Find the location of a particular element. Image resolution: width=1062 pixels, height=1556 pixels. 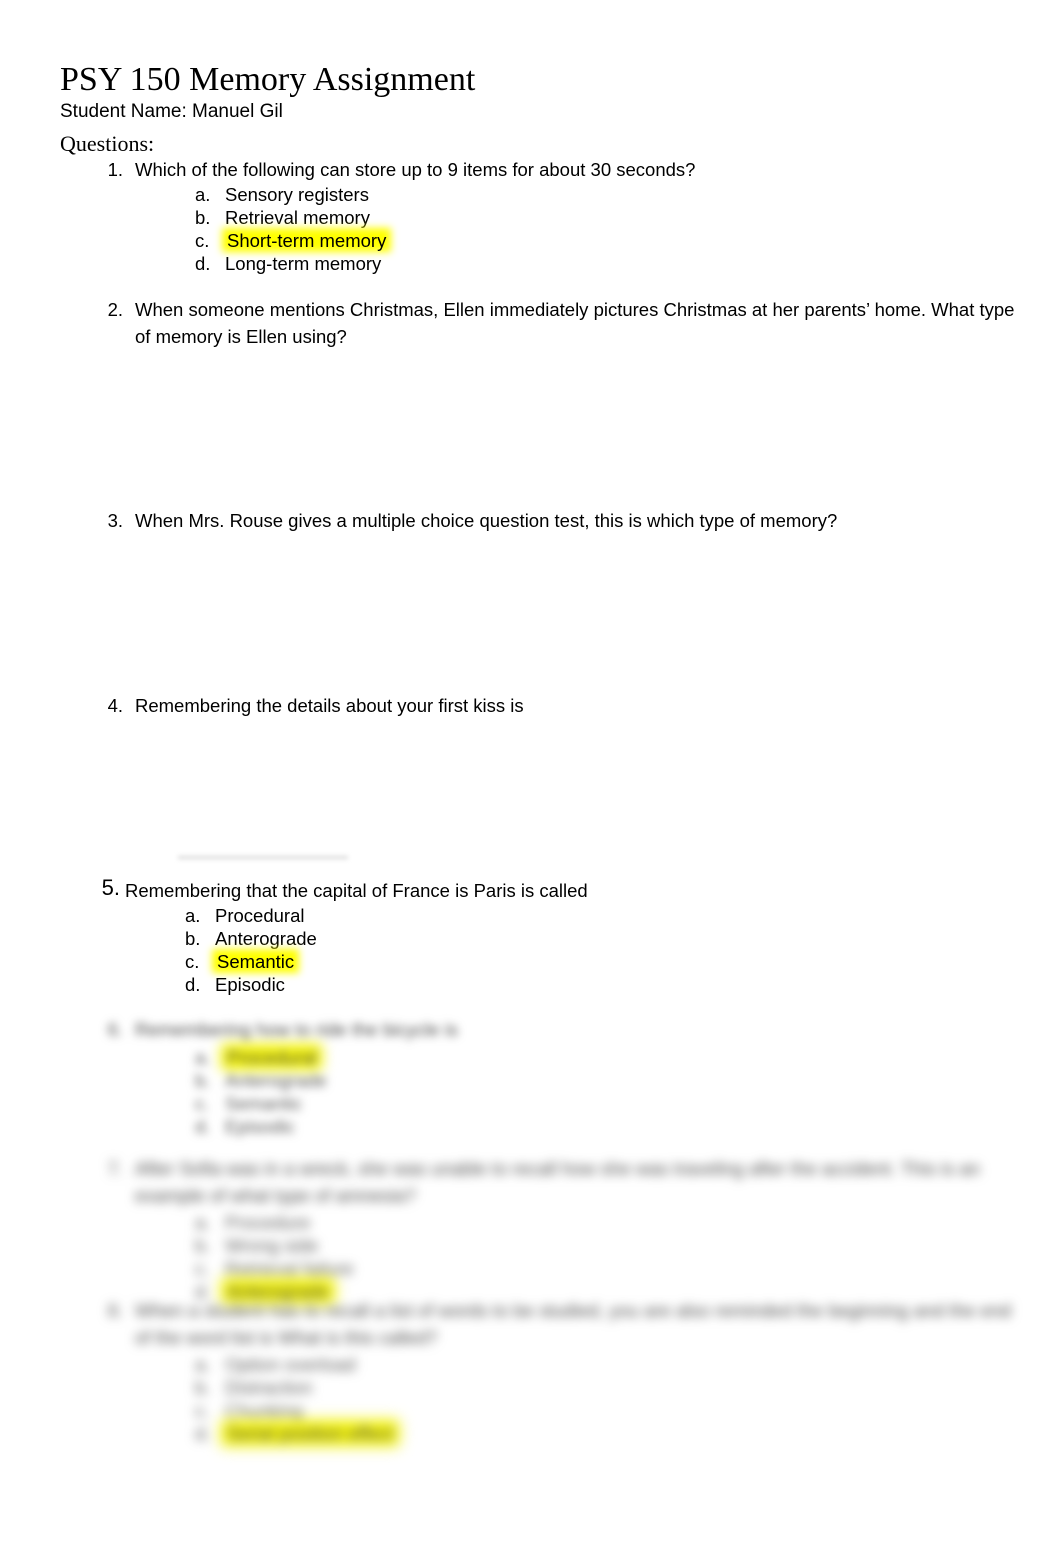

option-6a: a. Procedural is located at coordinates (261, 1057).